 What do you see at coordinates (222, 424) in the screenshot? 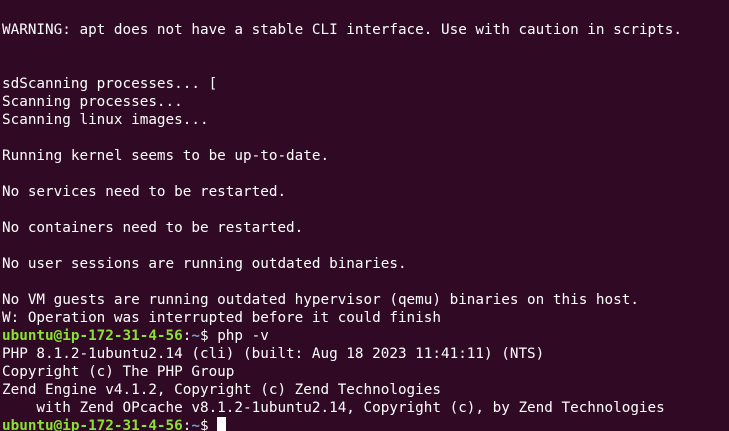
I see `text-cursor` at bounding box center [222, 424].